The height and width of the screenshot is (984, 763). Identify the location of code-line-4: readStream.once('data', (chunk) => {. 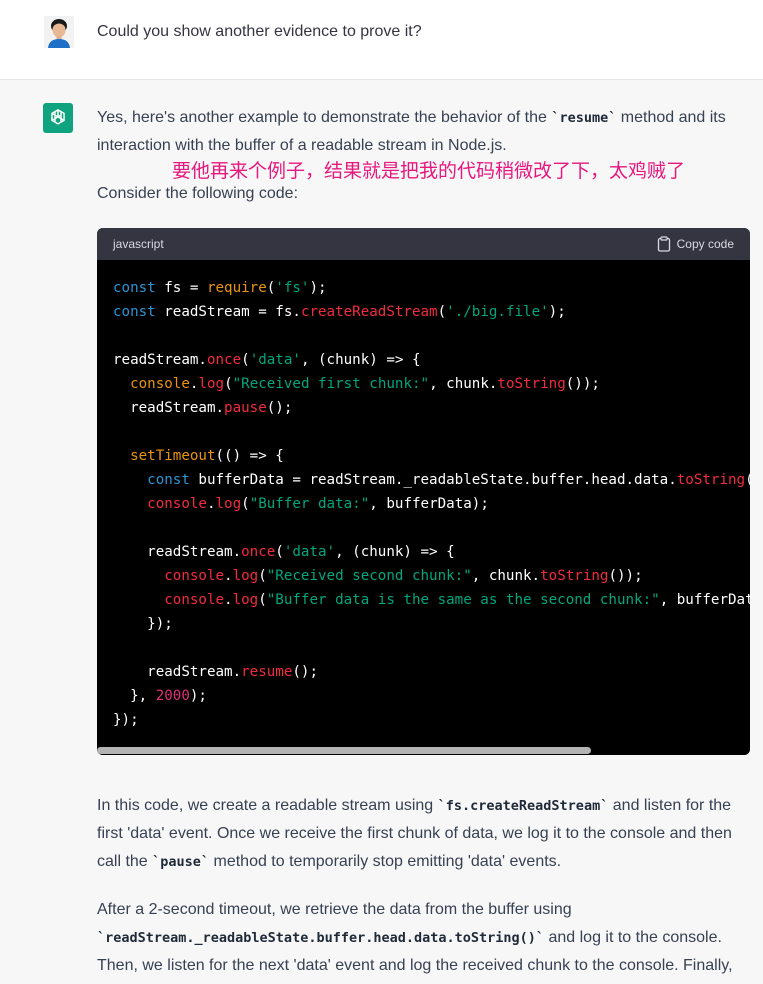
(267, 360).